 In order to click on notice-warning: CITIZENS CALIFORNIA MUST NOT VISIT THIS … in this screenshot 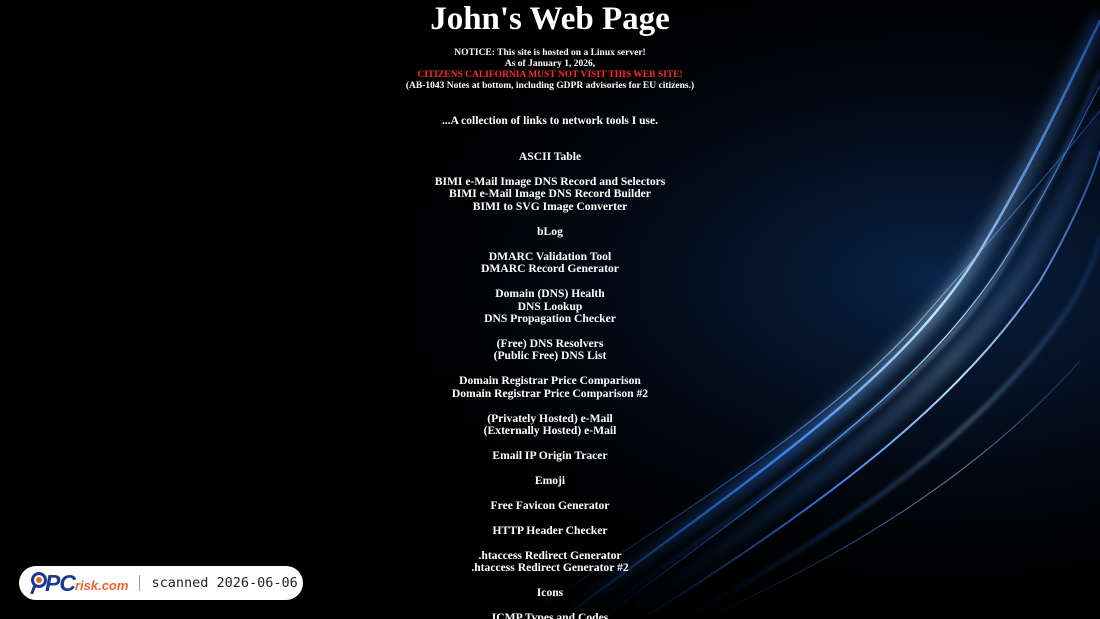, I will do `click(550, 75)`.